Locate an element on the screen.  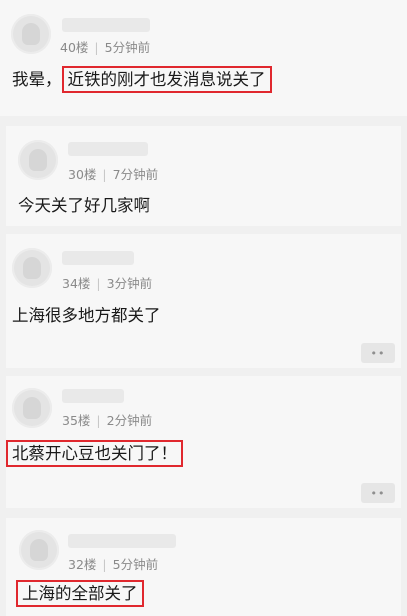
comment-body: 上海很多地方都关了 is located at coordinates (86, 315).